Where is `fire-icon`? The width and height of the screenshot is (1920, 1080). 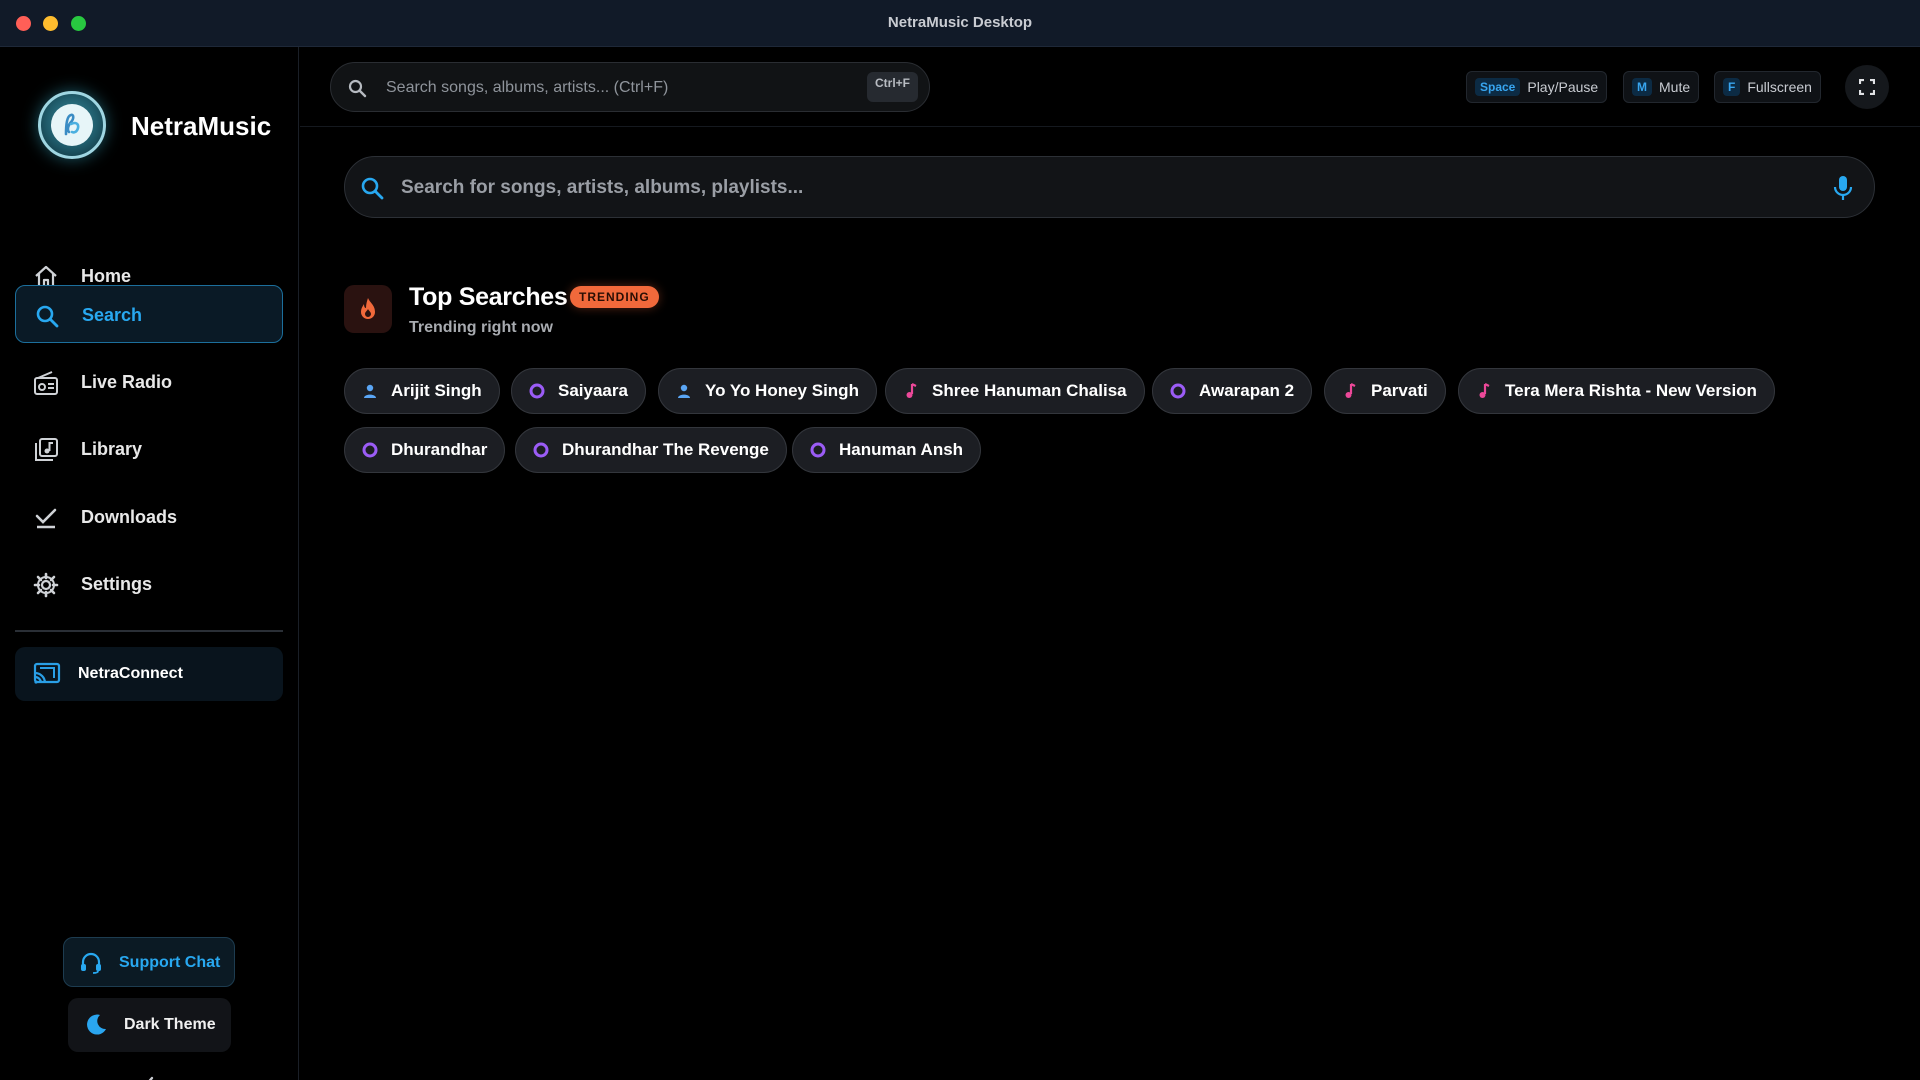 fire-icon is located at coordinates (368, 308).